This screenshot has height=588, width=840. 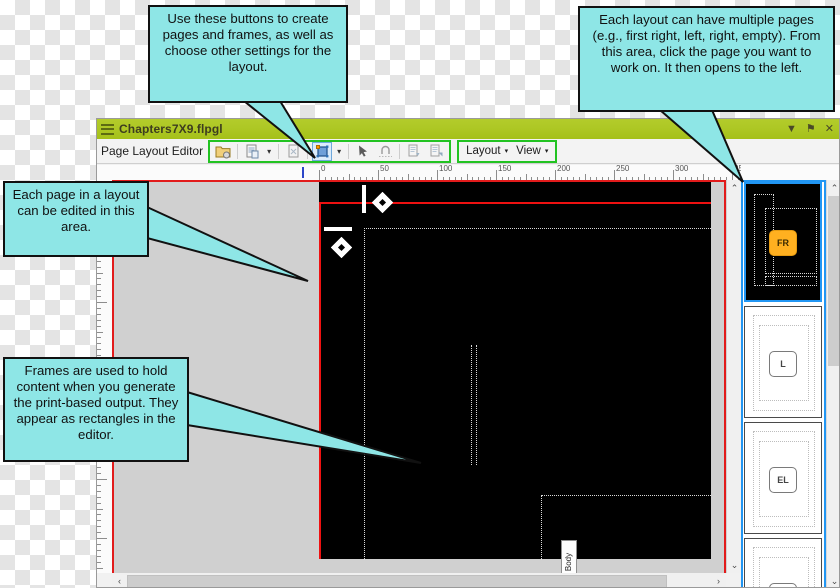 I want to click on page-thumbnail-el: EL, so click(x=783, y=478).